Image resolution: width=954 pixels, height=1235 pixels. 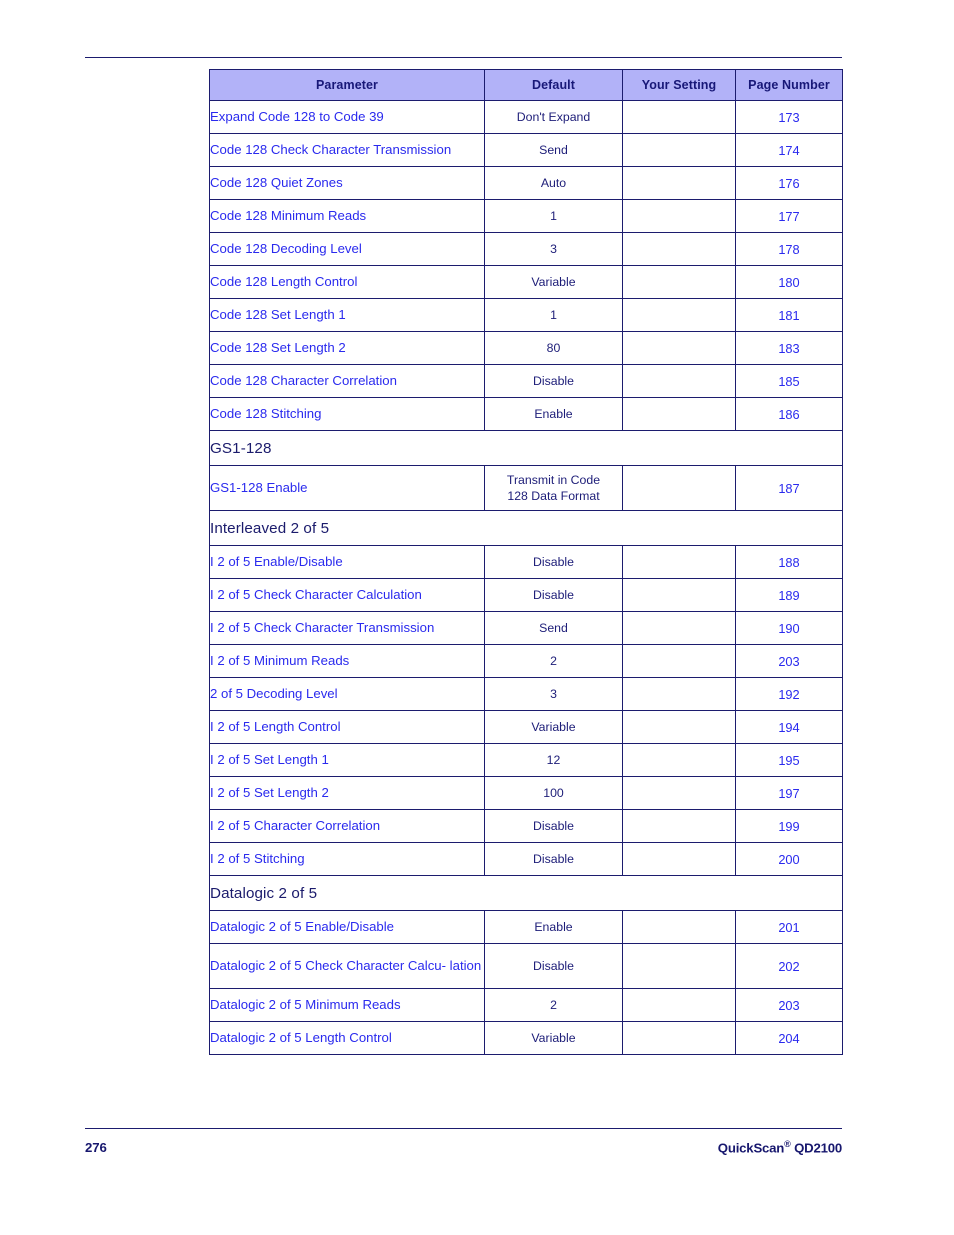 What do you see at coordinates (789, 562) in the screenshot?
I see `page-number-link: 188` at bounding box center [789, 562].